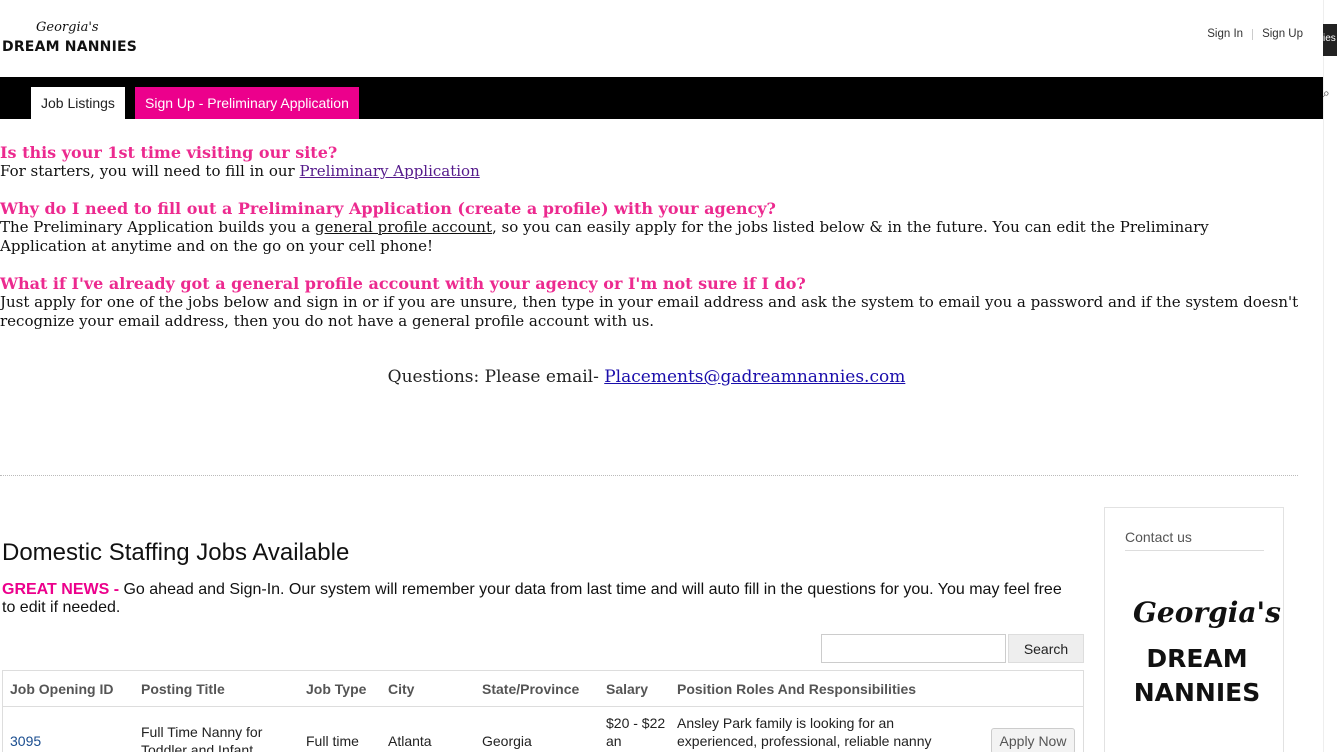  Describe the element at coordinates (67, 27) in the screenshot. I see `logo-script-text: Georgia's` at that location.